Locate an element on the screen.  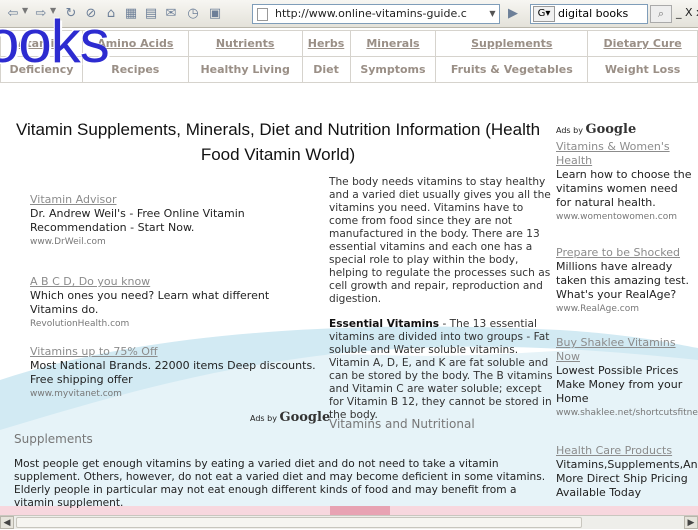
essential-heading: Essential Vitamins is located at coordinates (384, 324).